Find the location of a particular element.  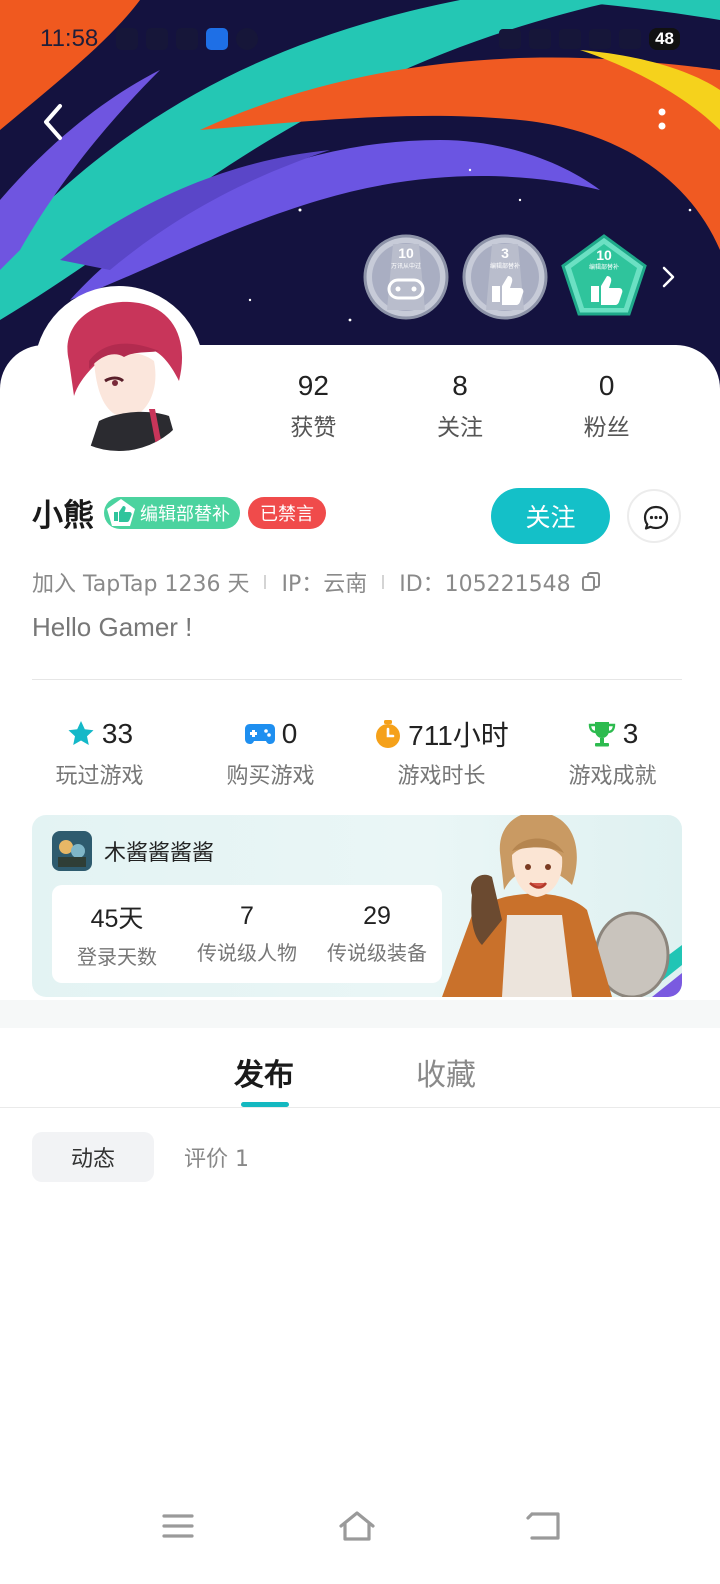

message-button is located at coordinates (654, 516).